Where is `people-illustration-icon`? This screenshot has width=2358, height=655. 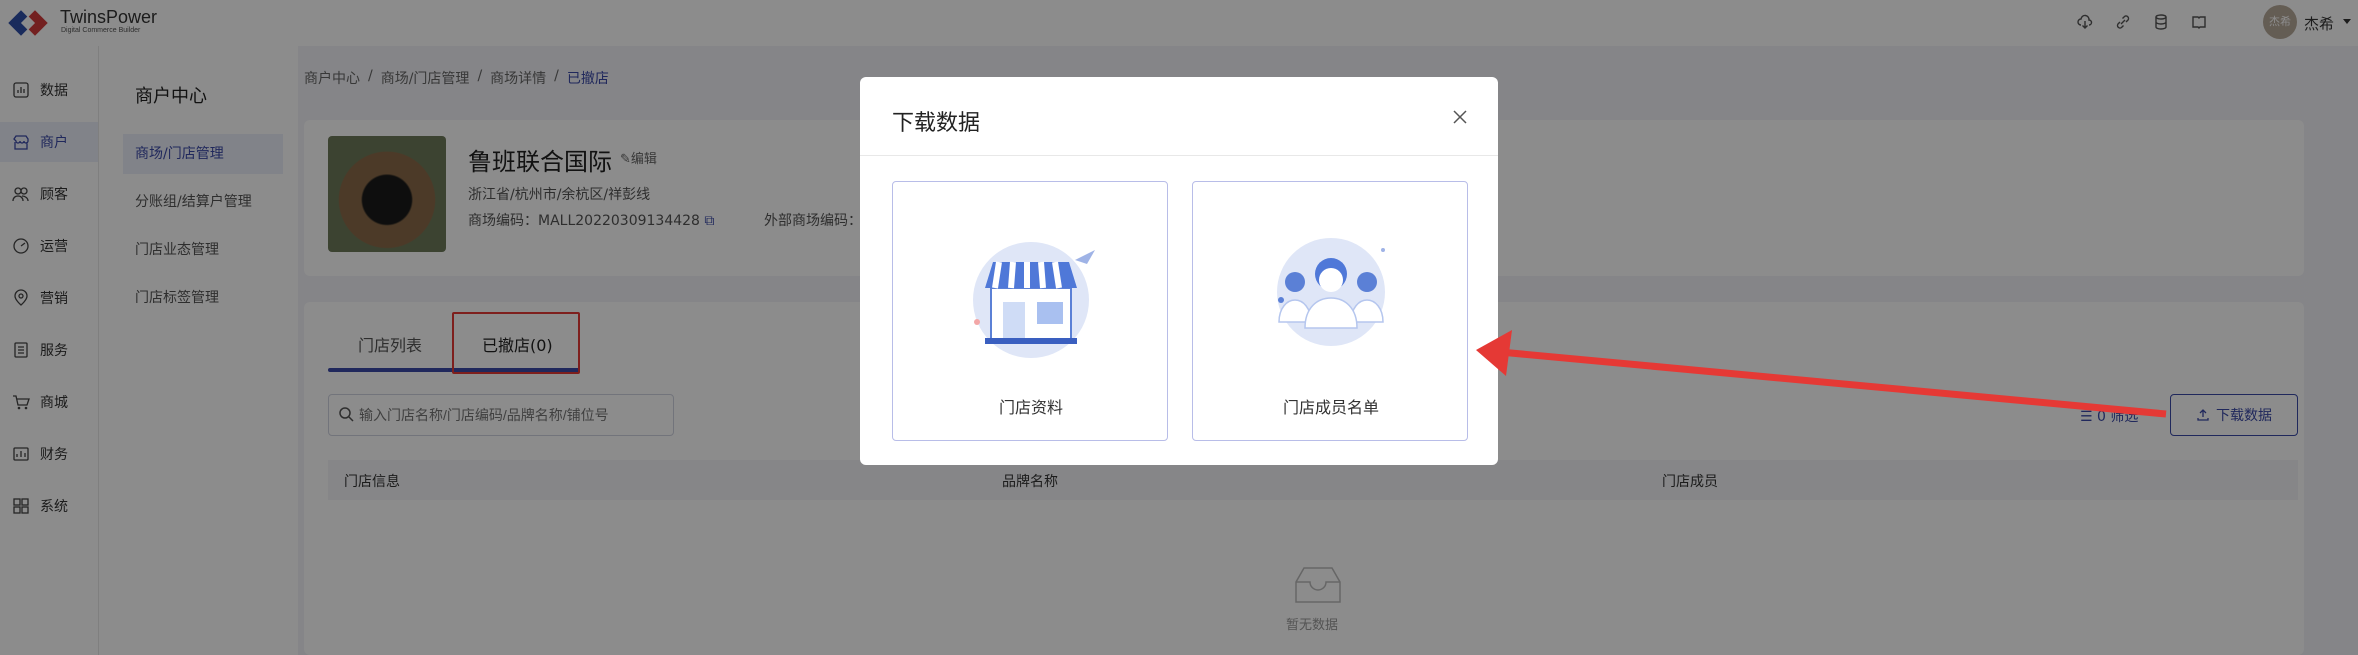
people-illustration-icon is located at coordinates (1331, 292).